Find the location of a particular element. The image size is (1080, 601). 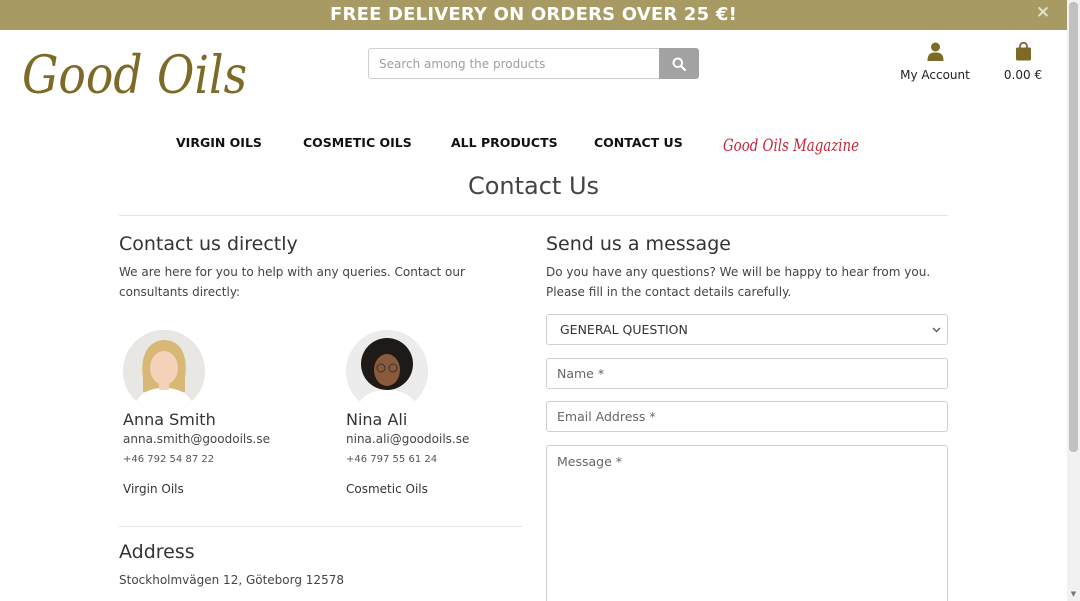

avatar-nina-ali is located at coordinates (387, 371).